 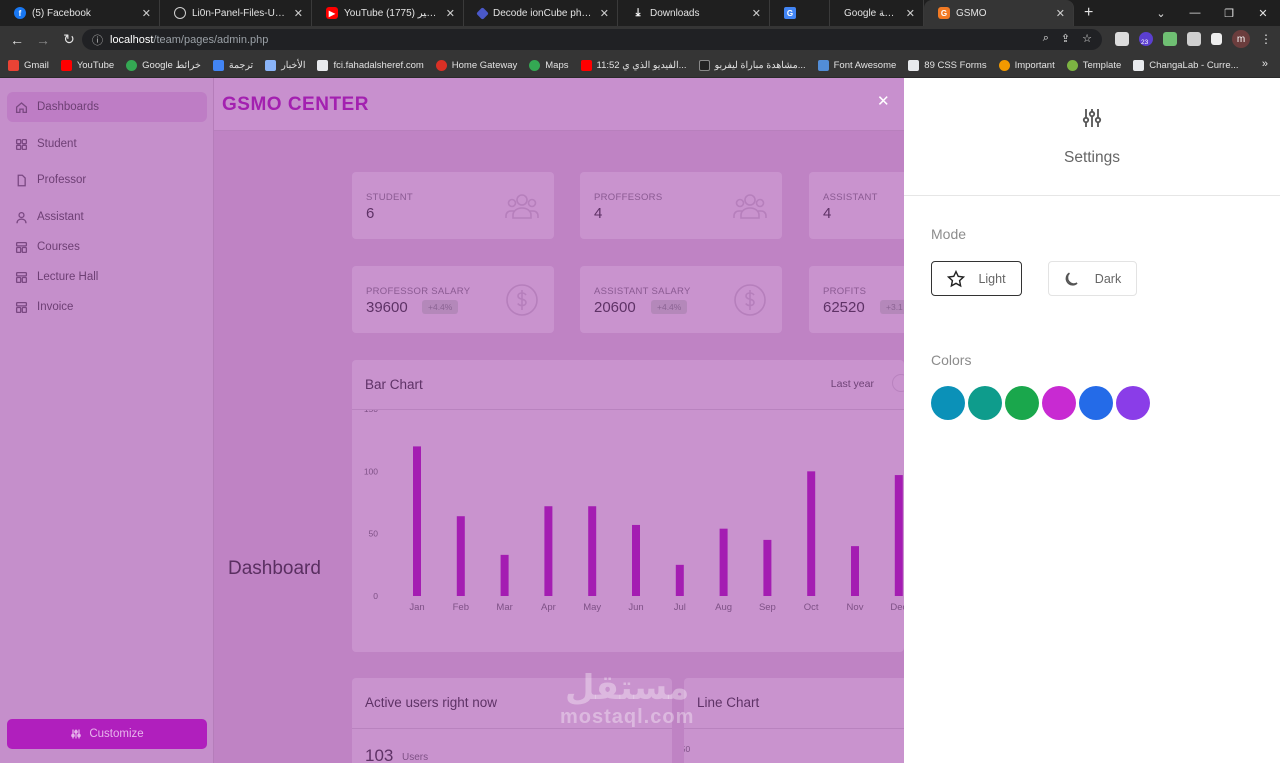 I want to click on window-controls: ⌄ — ❐ ✕, so click(x=1212, y=13).